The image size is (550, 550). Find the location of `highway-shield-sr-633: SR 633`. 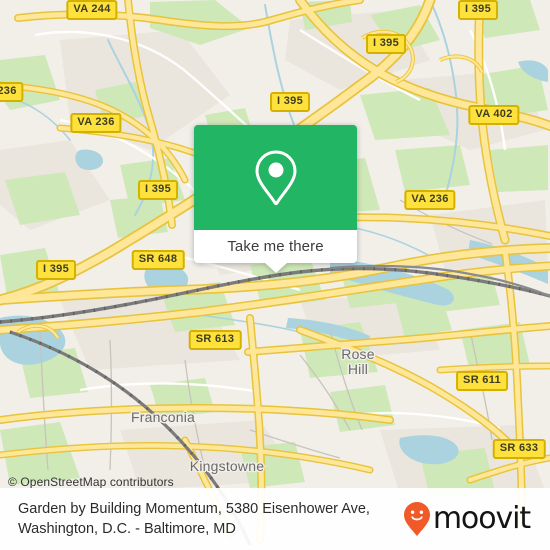

highway-shield-sr-633: SR 633 is located at coordinates (519, 449).